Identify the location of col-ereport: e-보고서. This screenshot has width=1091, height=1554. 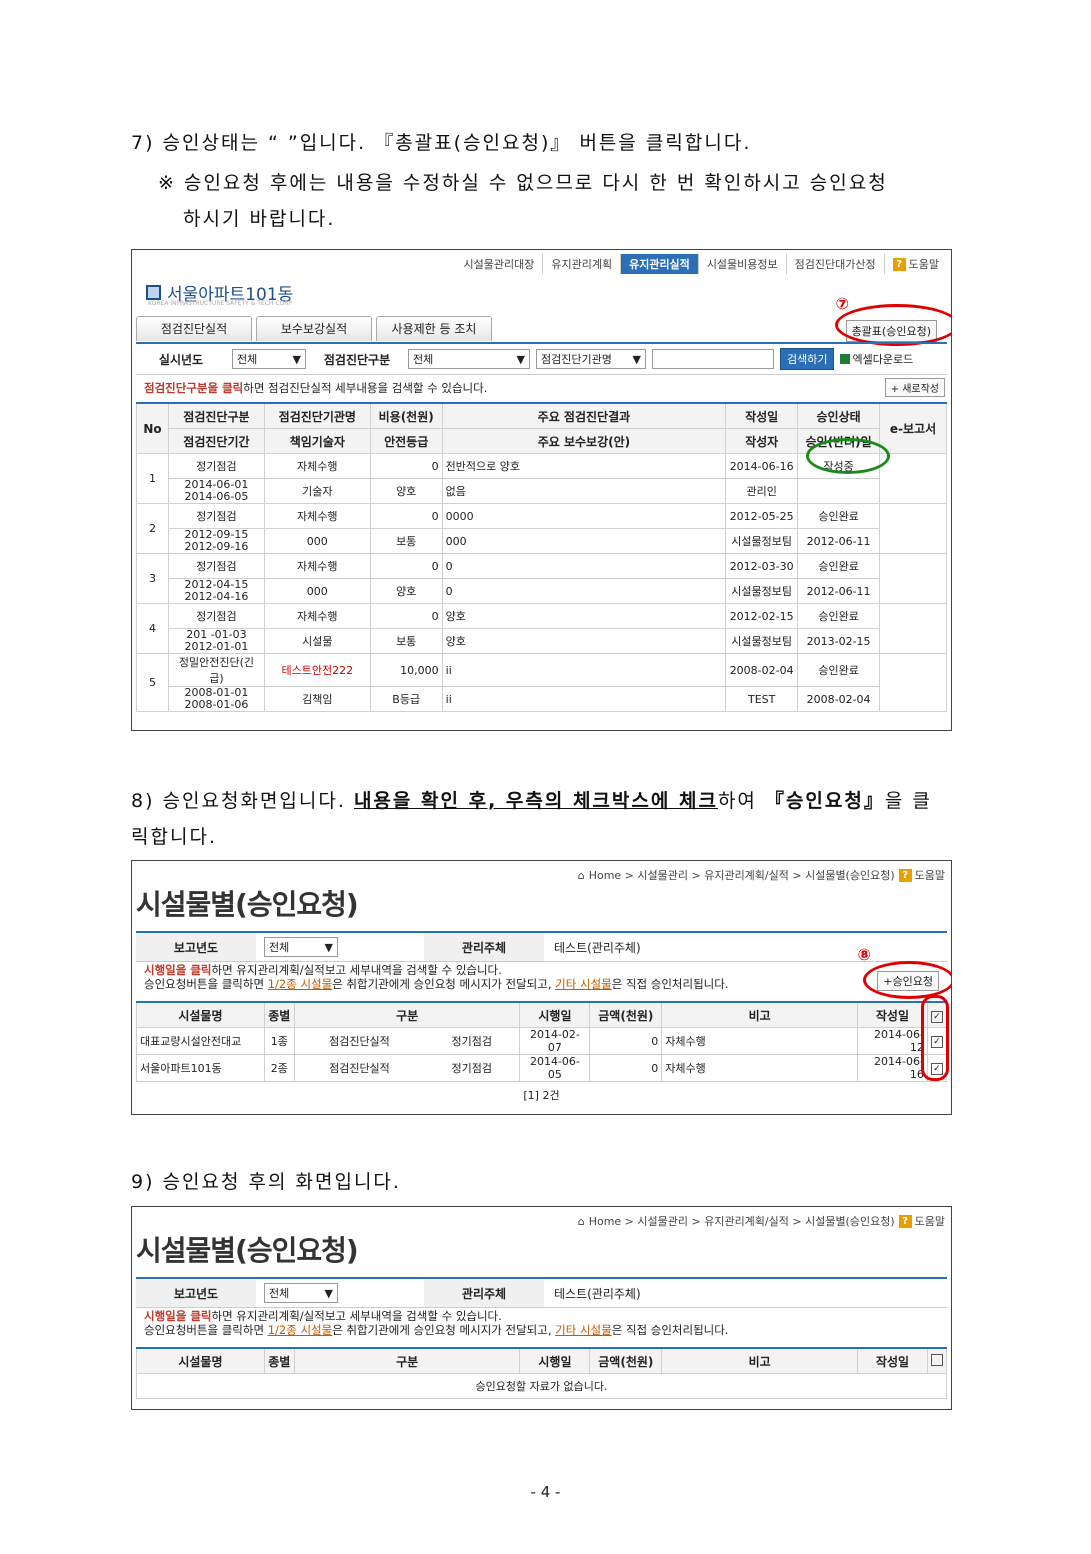
(913, 428).